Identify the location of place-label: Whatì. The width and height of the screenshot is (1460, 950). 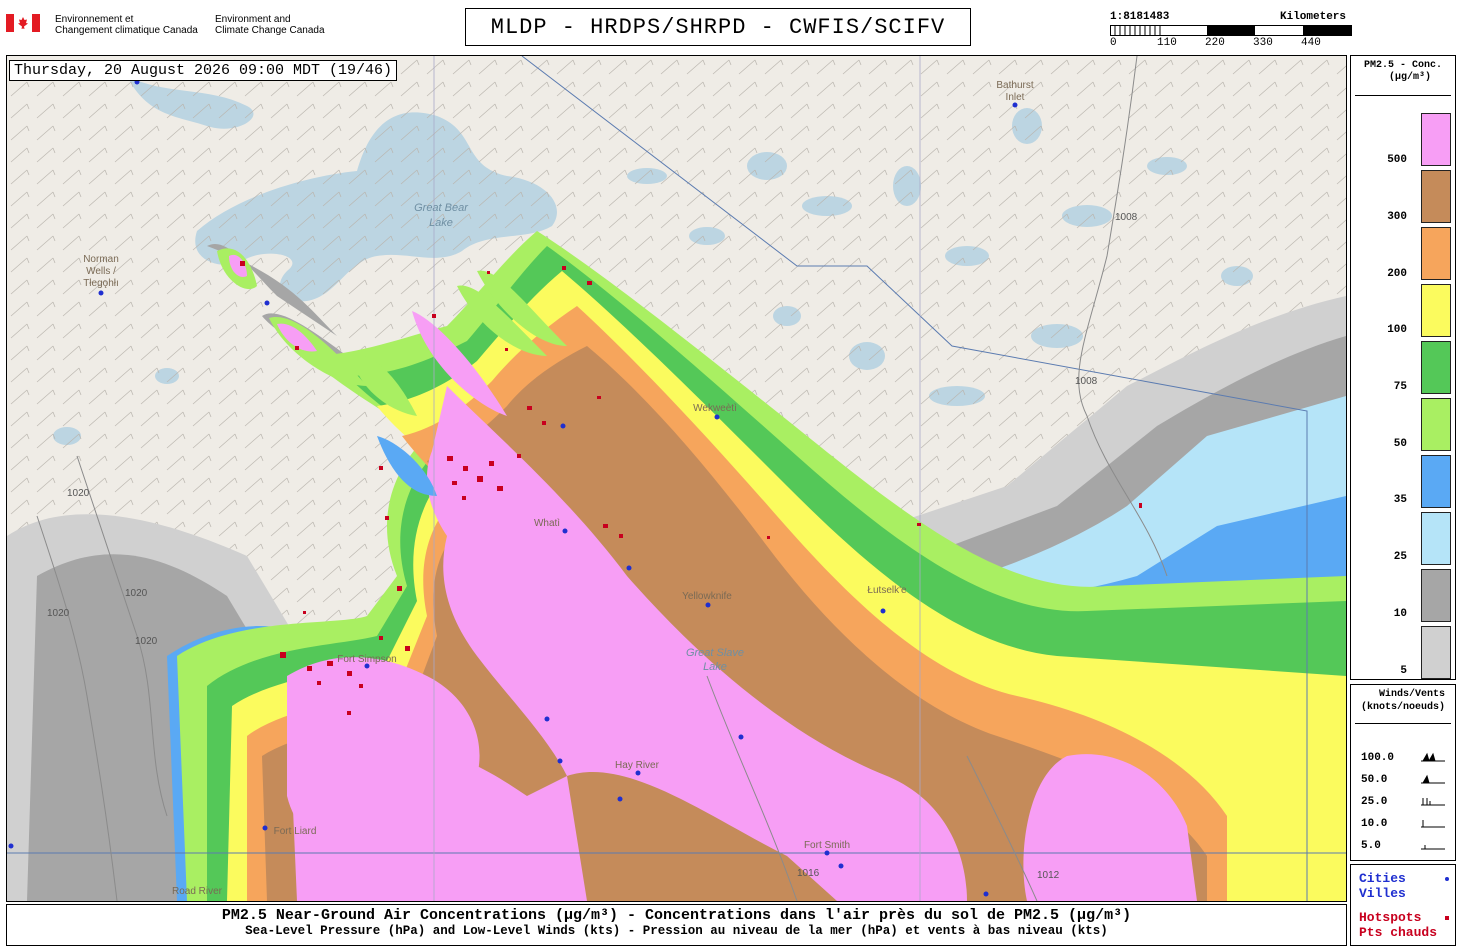
(547, 523).